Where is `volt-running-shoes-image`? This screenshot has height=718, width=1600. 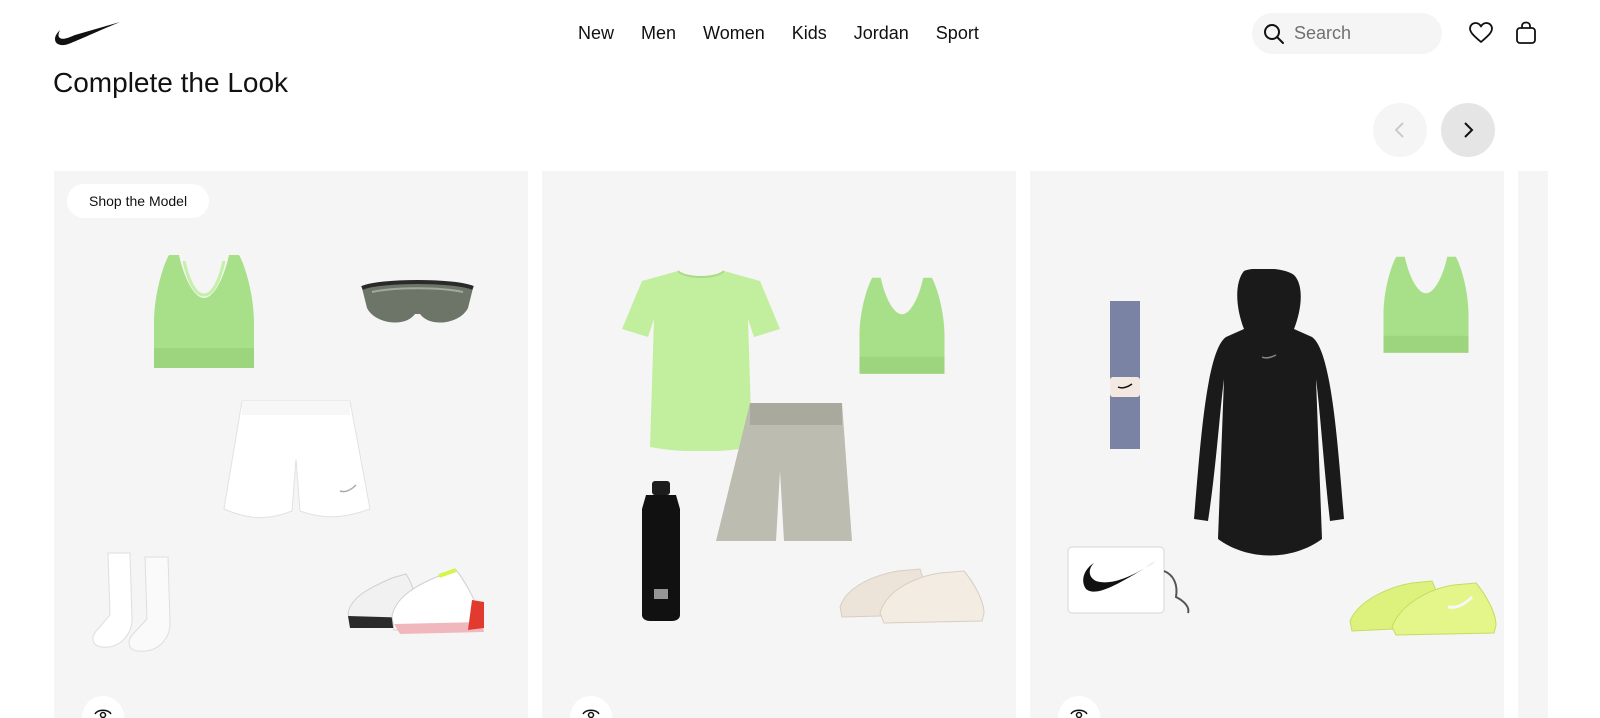
volt-running-shoes-image is located at coordinates (1423, 605).